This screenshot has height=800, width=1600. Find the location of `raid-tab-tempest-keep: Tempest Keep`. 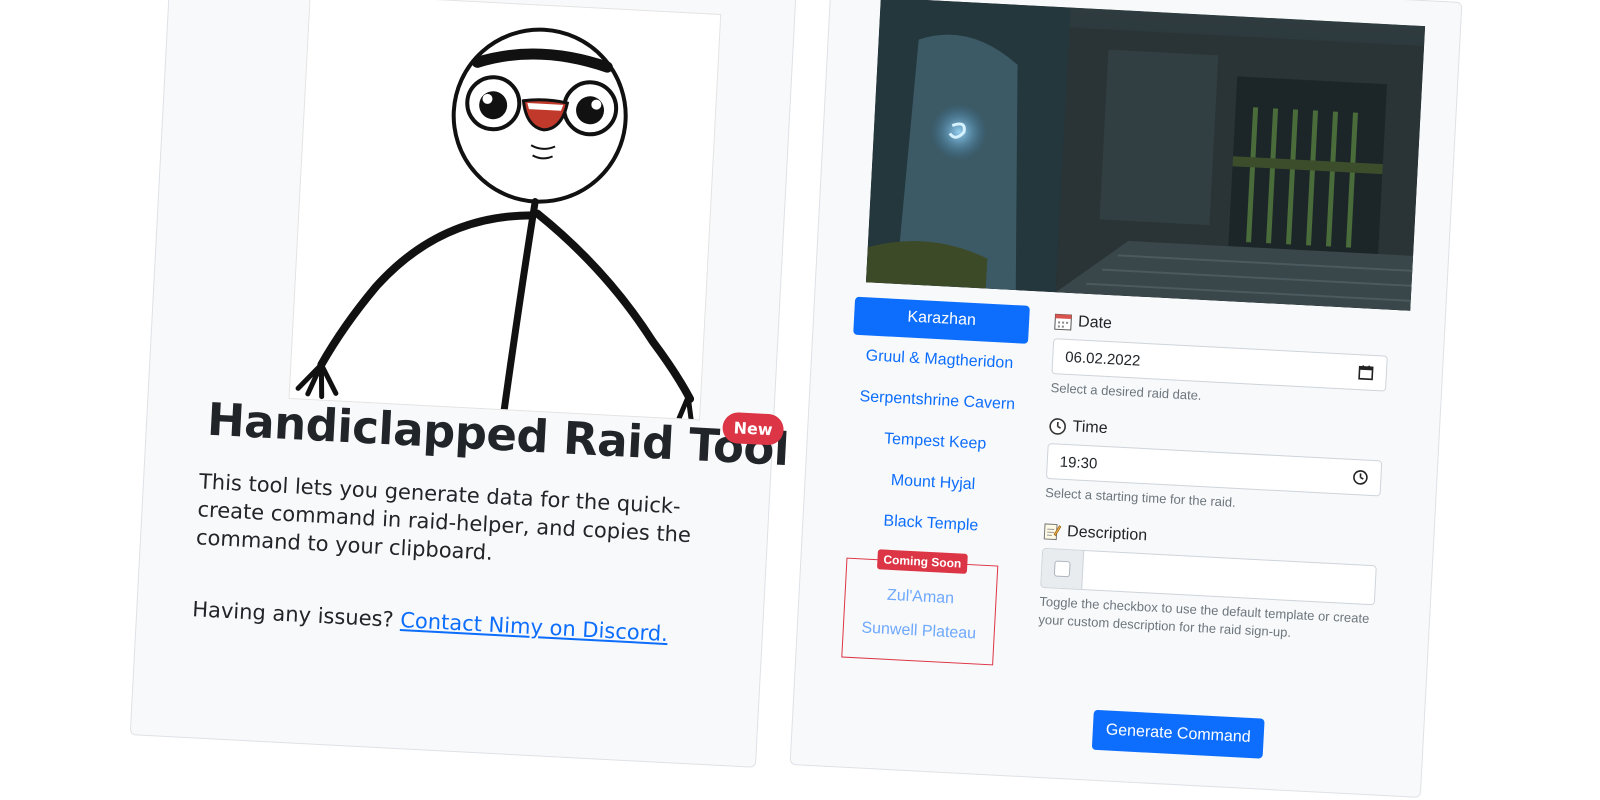

raid-tab-tempest-keep: Tempest Keep is located at coordinates (935, 443).